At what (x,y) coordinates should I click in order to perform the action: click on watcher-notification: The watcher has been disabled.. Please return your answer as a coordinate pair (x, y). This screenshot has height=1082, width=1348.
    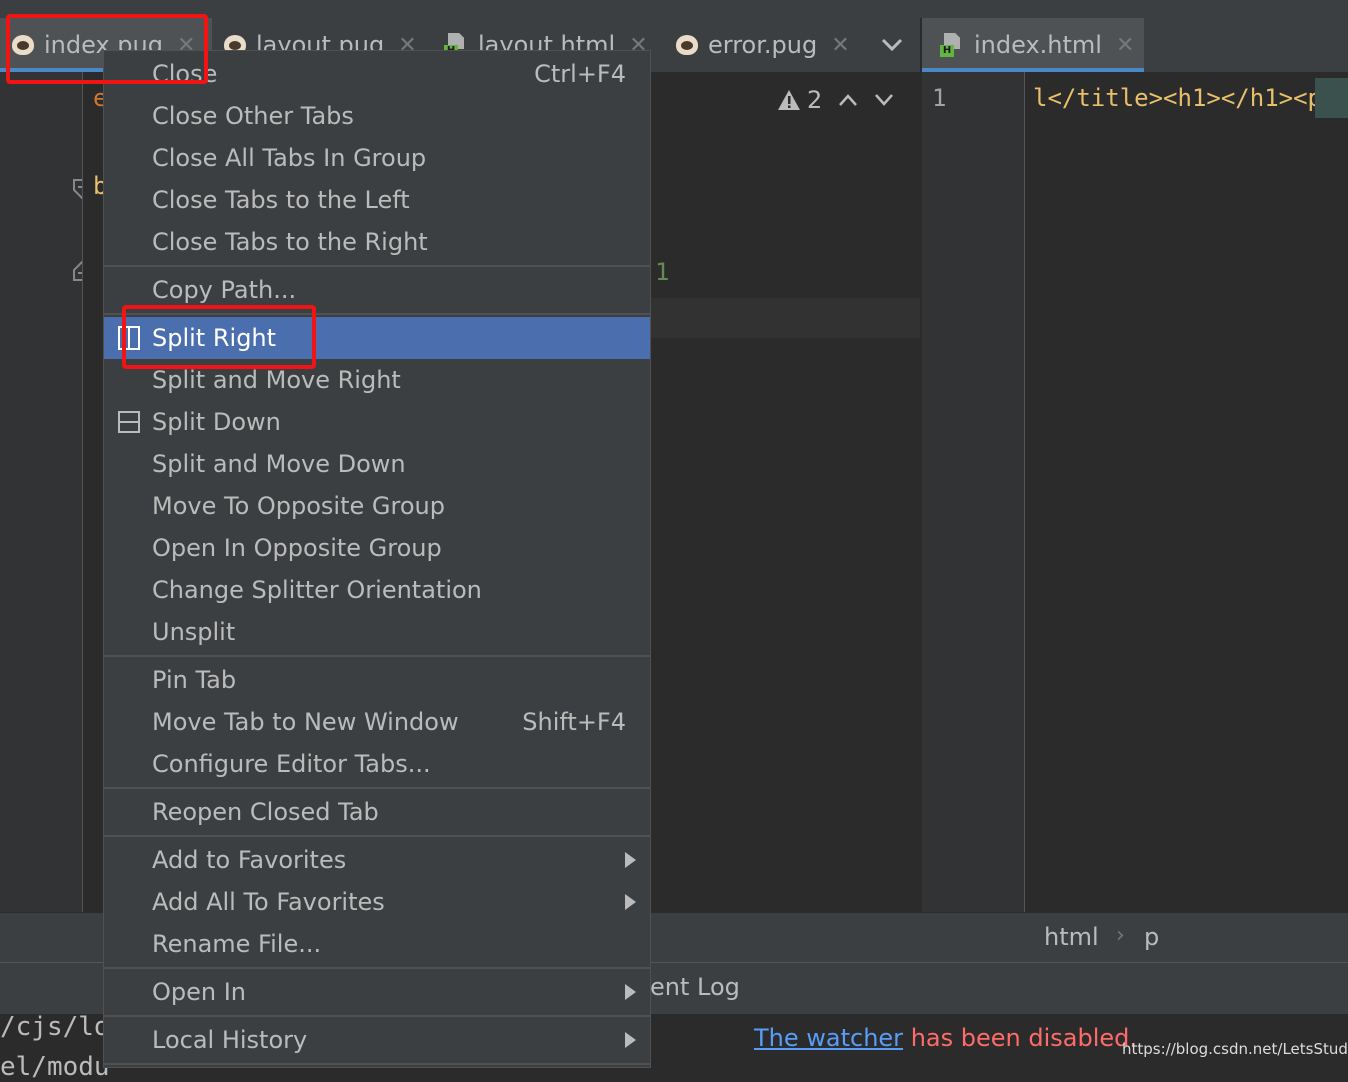
    Looking at the image, I should click on (945, 1038).